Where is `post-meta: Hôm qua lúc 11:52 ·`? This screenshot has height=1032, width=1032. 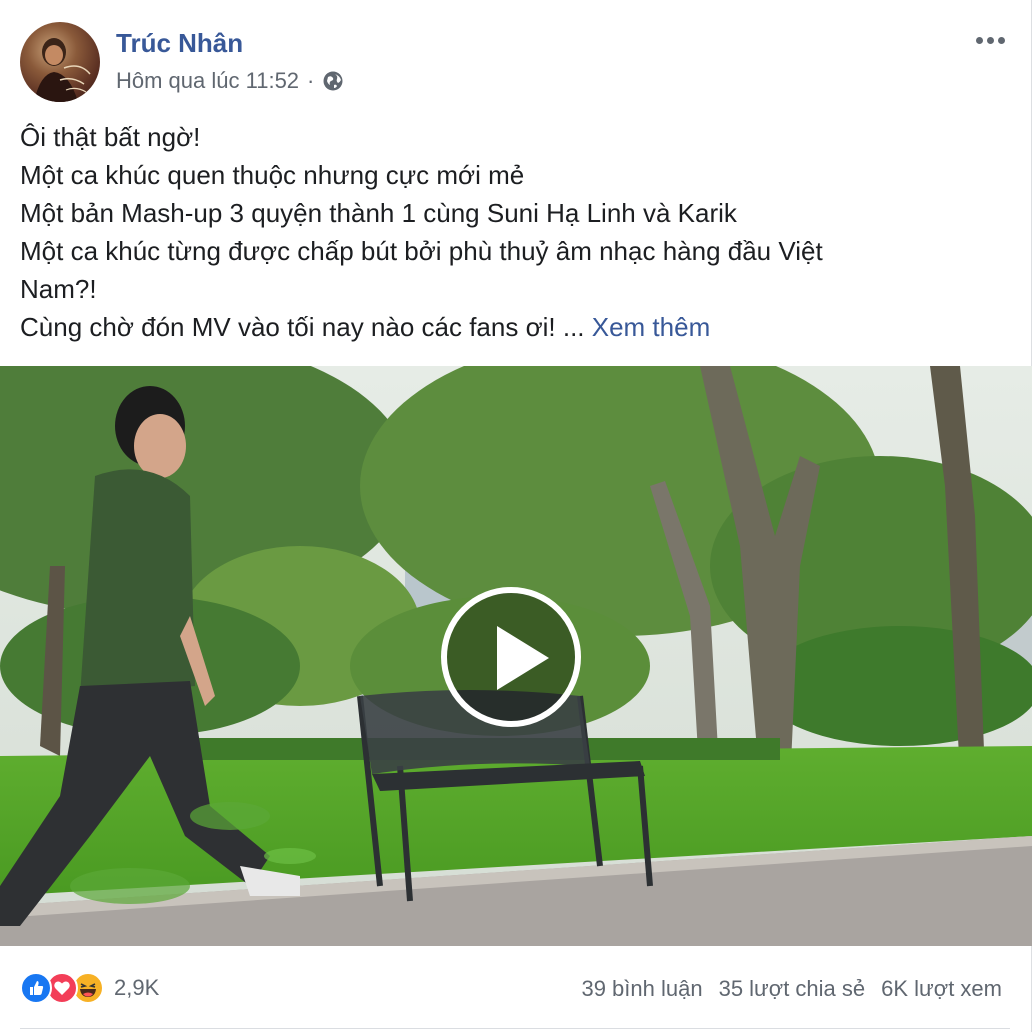 post-meta: Hôm qua lúc 11:52 · is located at coordinates (230, 81).